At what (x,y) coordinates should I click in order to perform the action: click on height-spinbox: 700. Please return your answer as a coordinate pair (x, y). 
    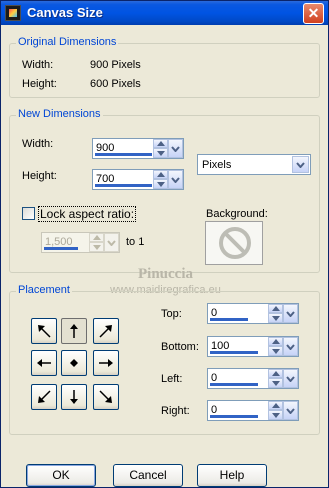
    Looking at the image, I should click on (138, 179).